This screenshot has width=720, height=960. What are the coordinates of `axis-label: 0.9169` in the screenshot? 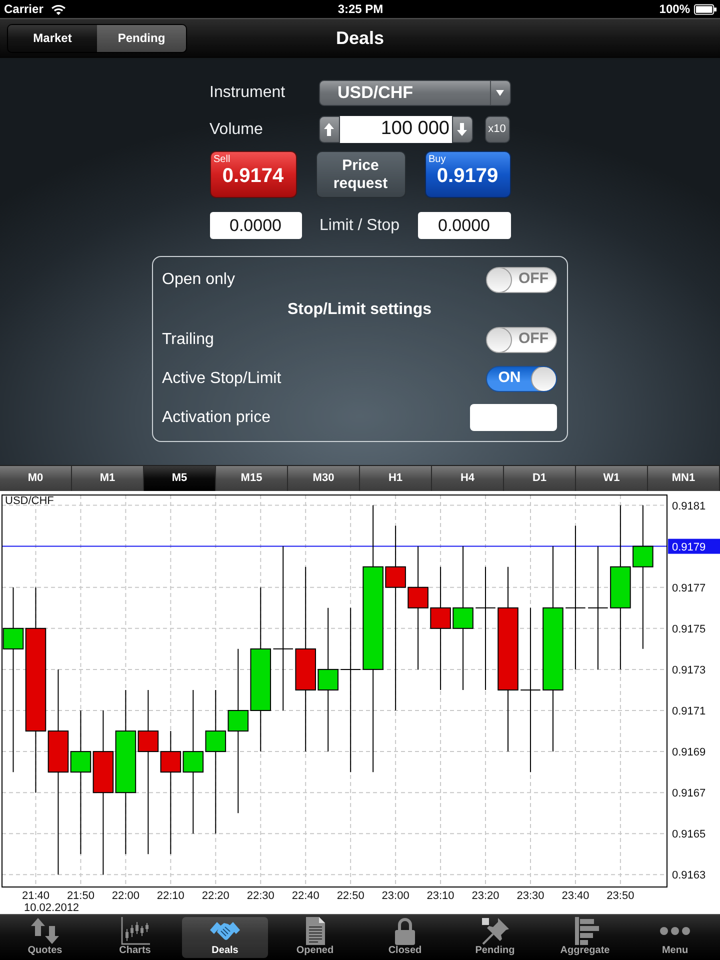 It's located at (689, 752).